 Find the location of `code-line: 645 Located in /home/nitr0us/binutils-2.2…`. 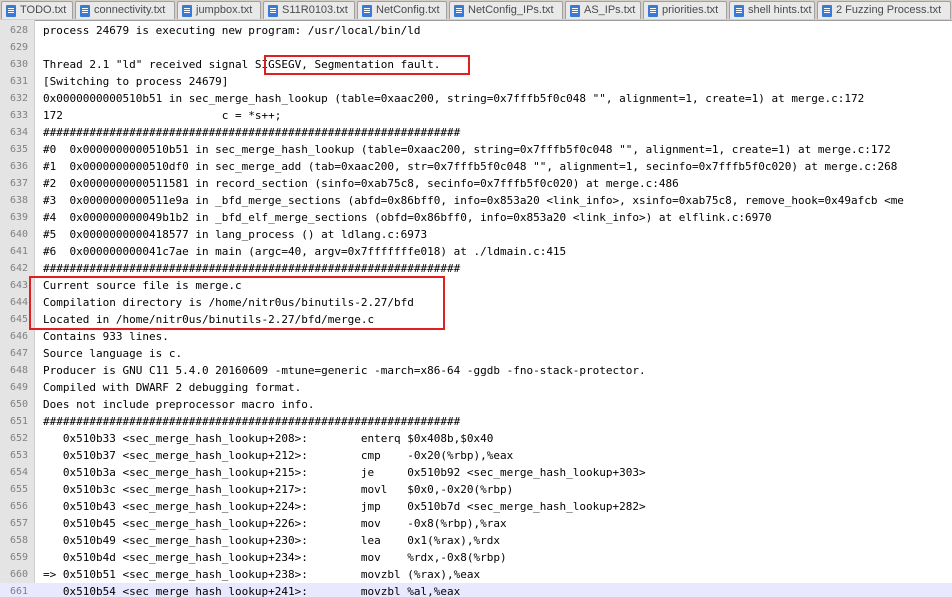

code-line: 645 Located in /home/nitr0us/binutils-2.2… is located at coordinates (476, 319).